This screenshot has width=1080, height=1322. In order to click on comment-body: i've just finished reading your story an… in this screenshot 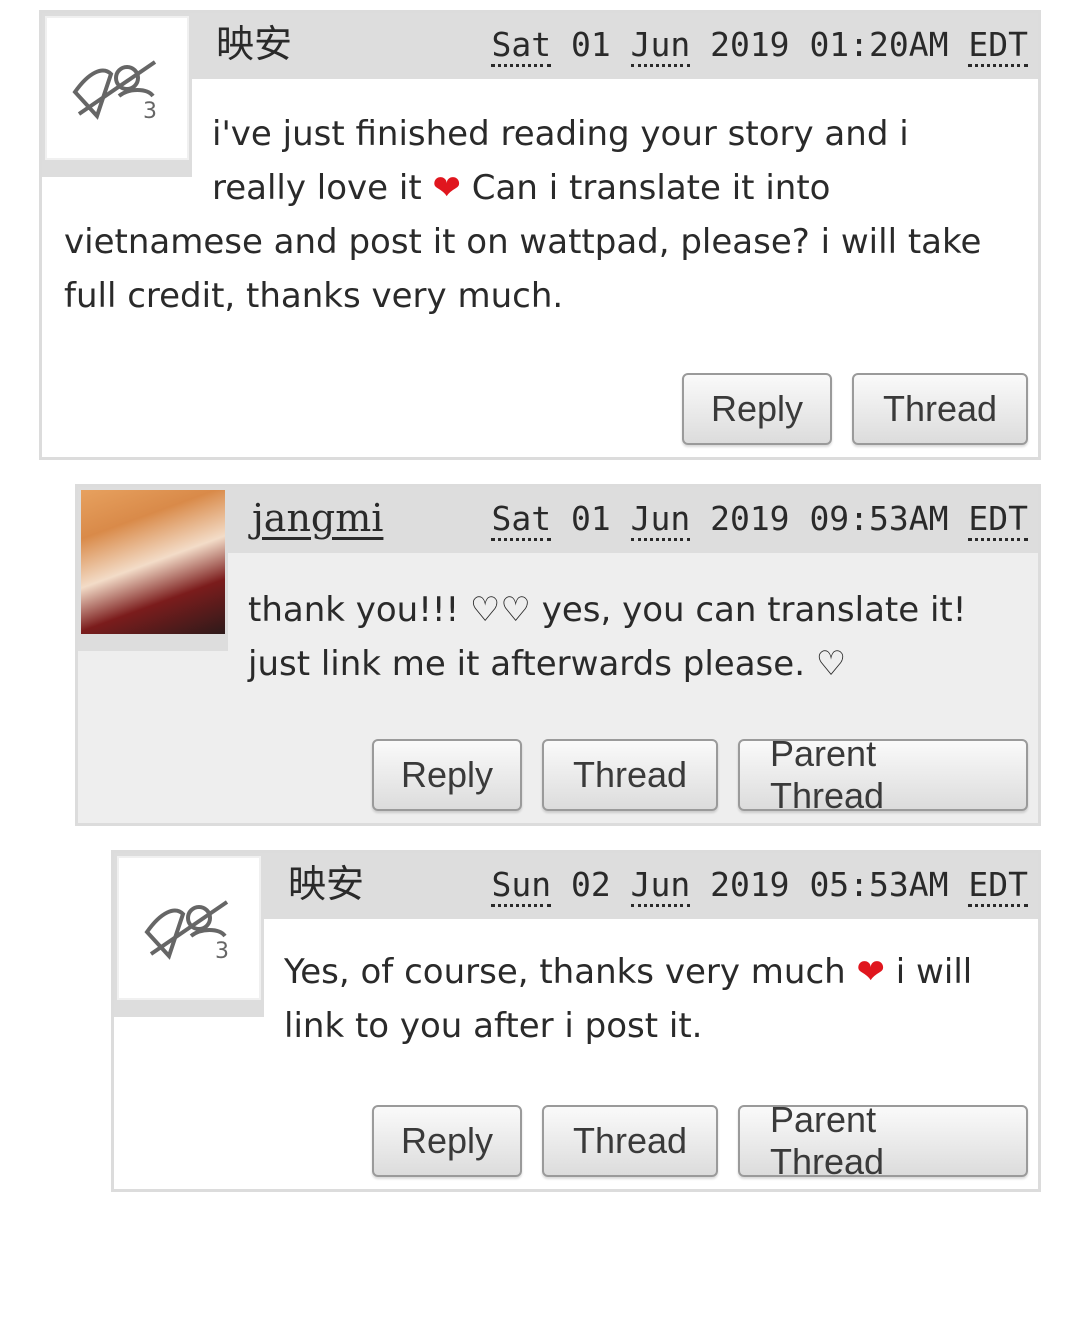, I will do `click(531, 215)`.